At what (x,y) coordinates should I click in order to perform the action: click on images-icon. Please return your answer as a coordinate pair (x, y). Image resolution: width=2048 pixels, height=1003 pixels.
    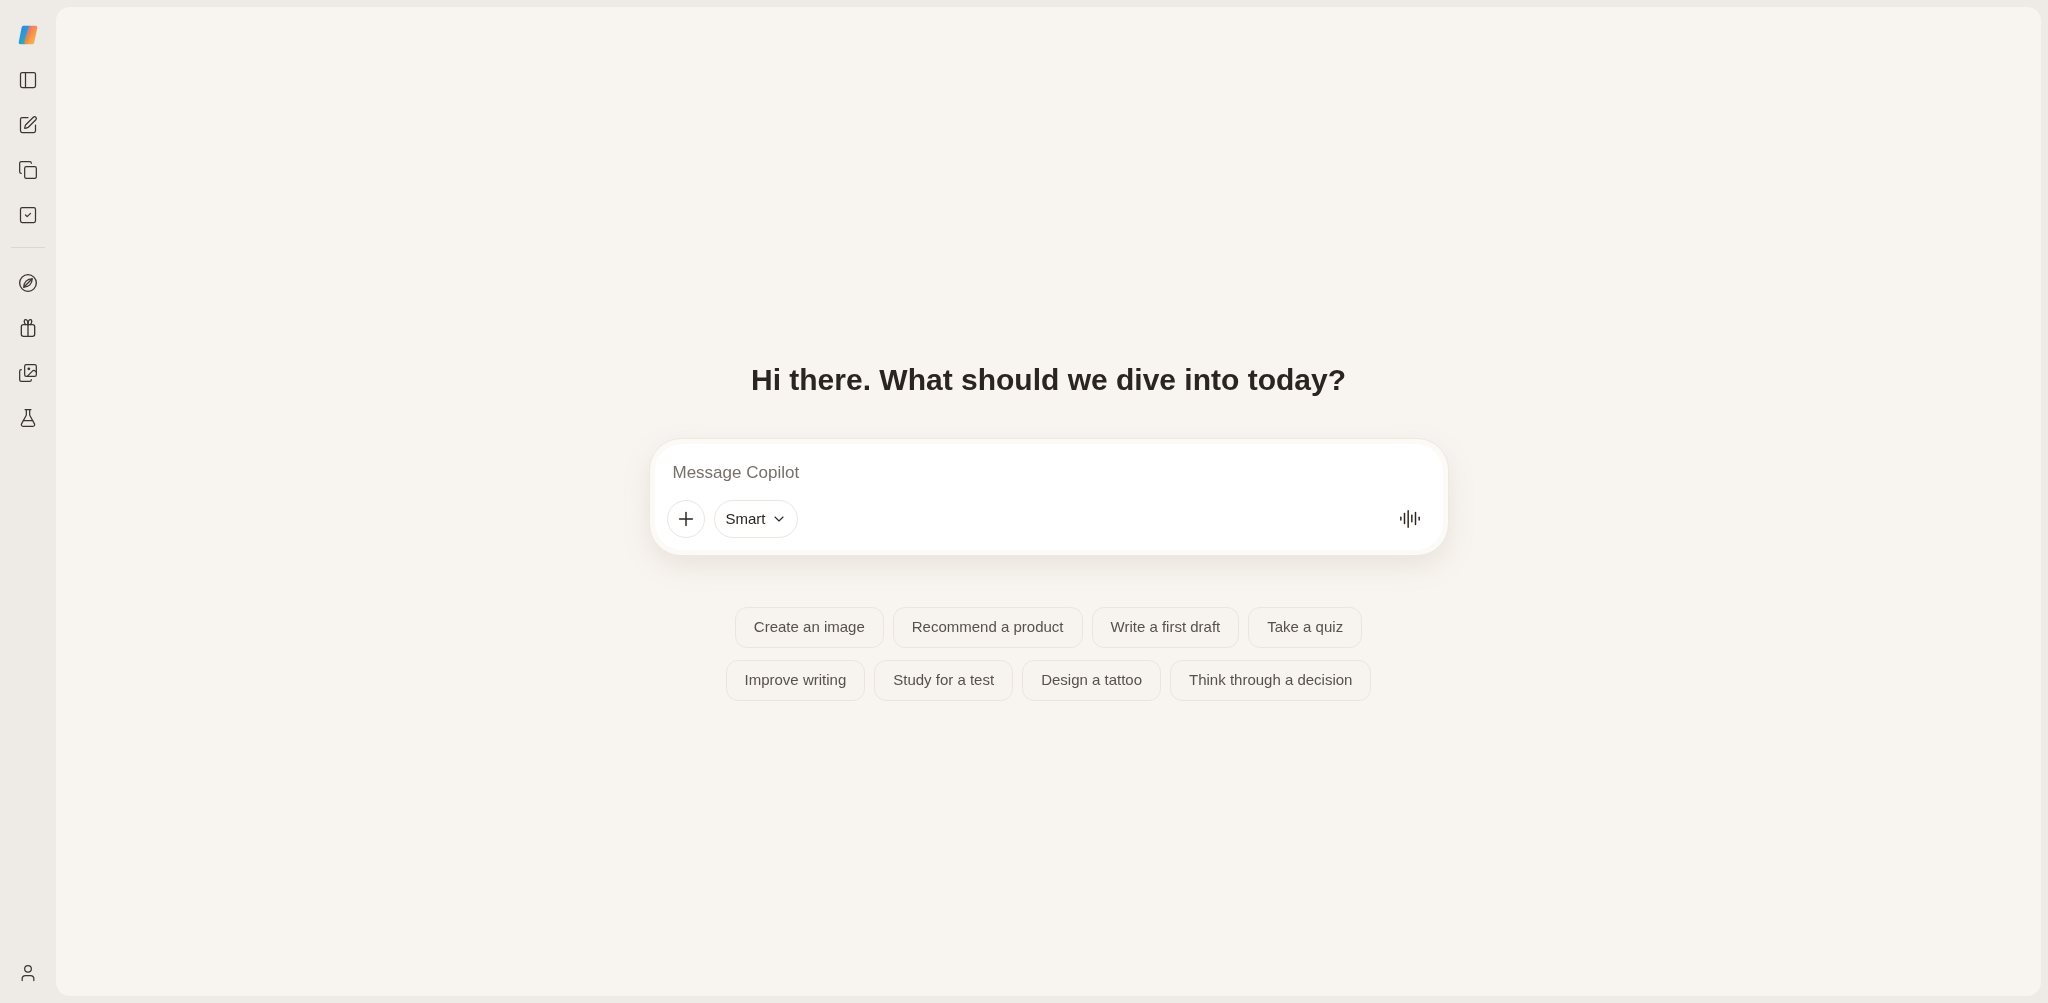
    Looking at the image, I should click on (28, 373).